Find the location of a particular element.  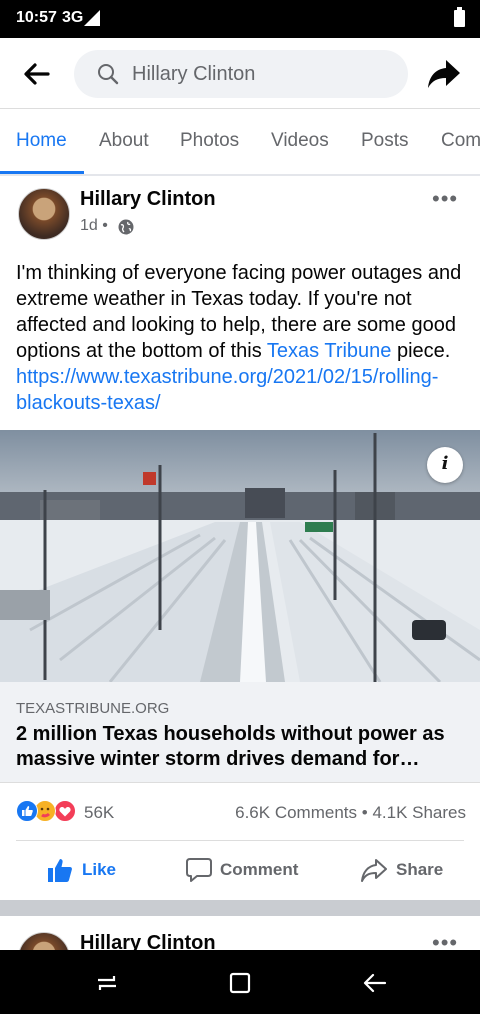

link-domain: TEXASTRIBUNE.ORG is located at coordinates (93, 708).